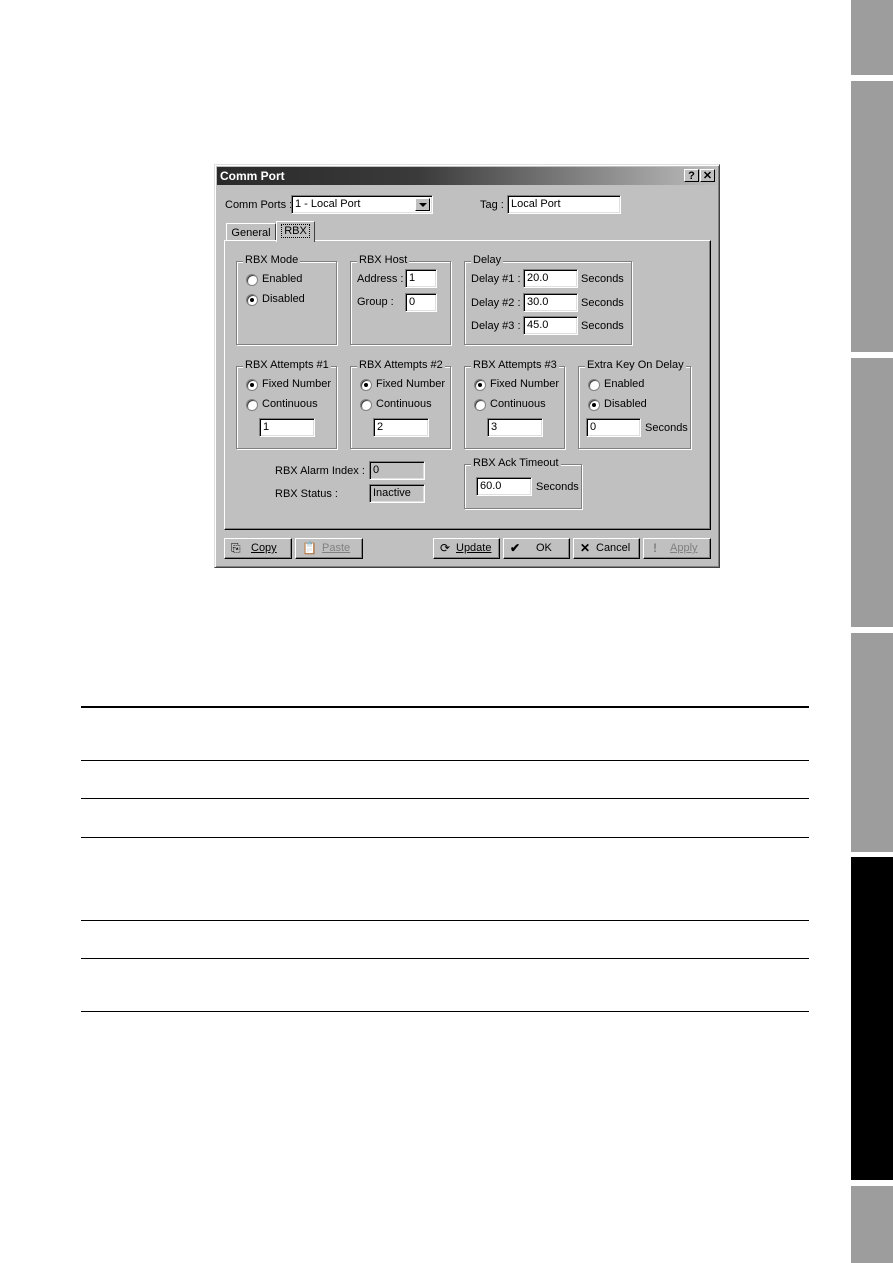 Image resolution: width=893 pixels, height=1263 pixels. Describe the element at coordinates (252, 385) in the screenshot. I see `attempts-1-fixed-radio` at that location.